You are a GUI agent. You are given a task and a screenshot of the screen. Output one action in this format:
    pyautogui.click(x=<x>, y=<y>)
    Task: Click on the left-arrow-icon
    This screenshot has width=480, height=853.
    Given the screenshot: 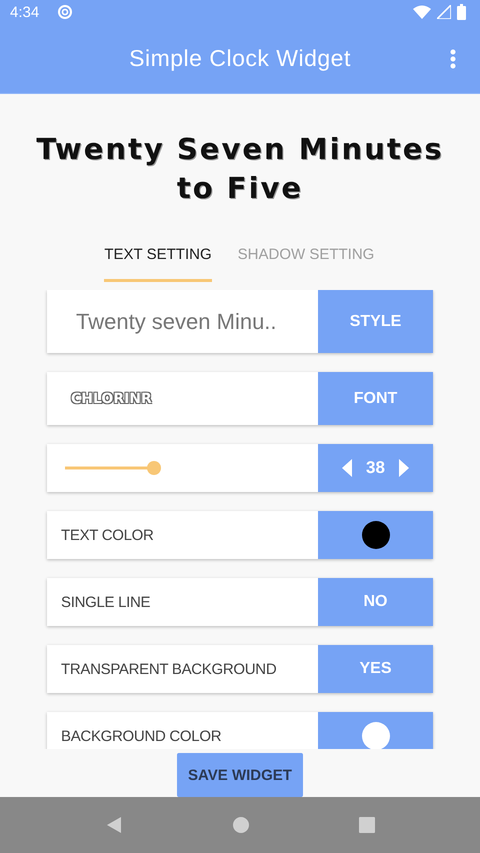 What is the action you would take?
    pyautogui.click(x=347, y=468)
    